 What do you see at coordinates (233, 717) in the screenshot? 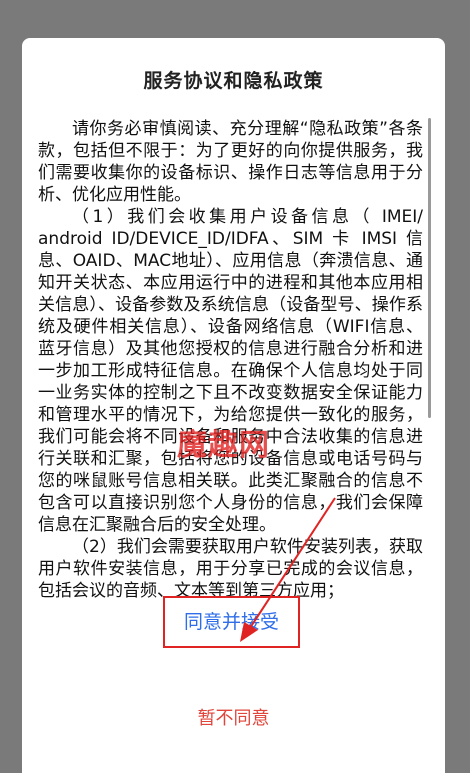
I see `disagree-button: 暂不同意` at bounding box center [233, 717].